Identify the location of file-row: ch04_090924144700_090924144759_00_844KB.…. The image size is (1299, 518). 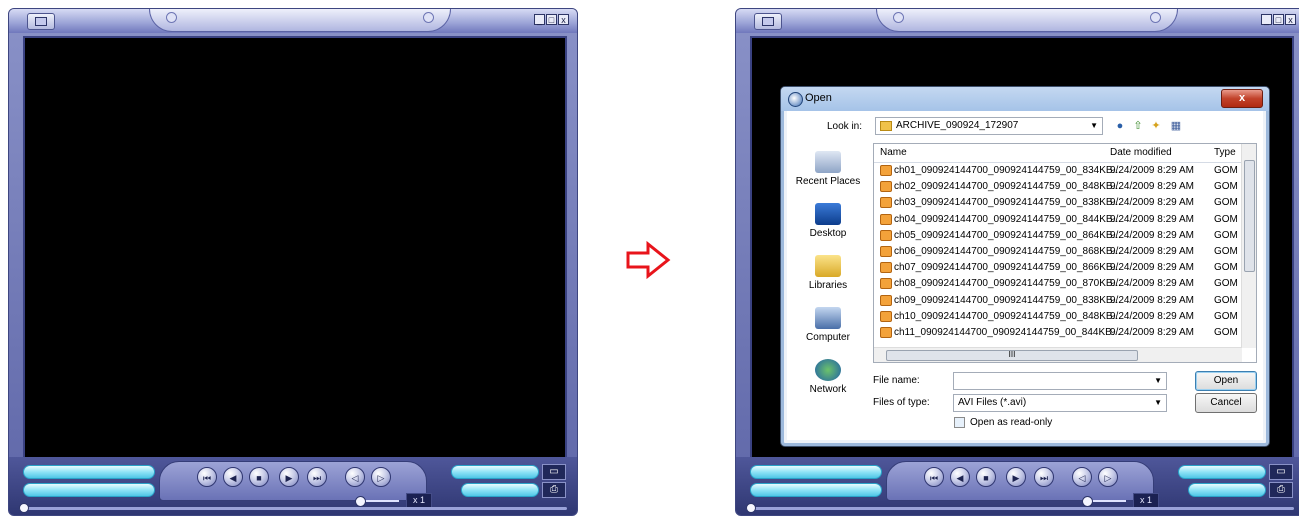
(1059, 220).